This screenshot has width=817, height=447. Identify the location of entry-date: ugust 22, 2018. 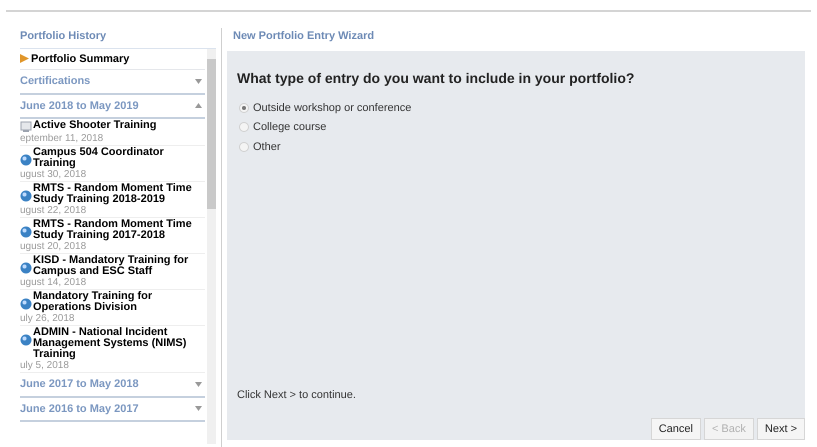
(54, 210).